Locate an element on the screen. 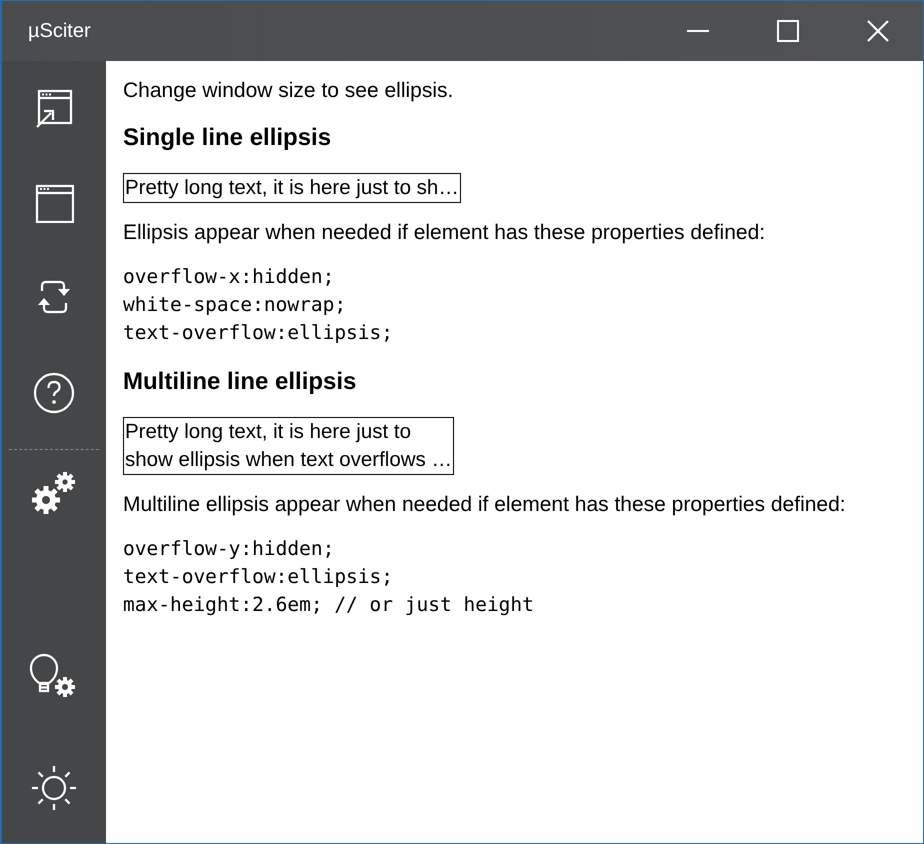 The image size is (924, 844). code-line: overflow-y:hidden; is located at coordinates (229, 549).